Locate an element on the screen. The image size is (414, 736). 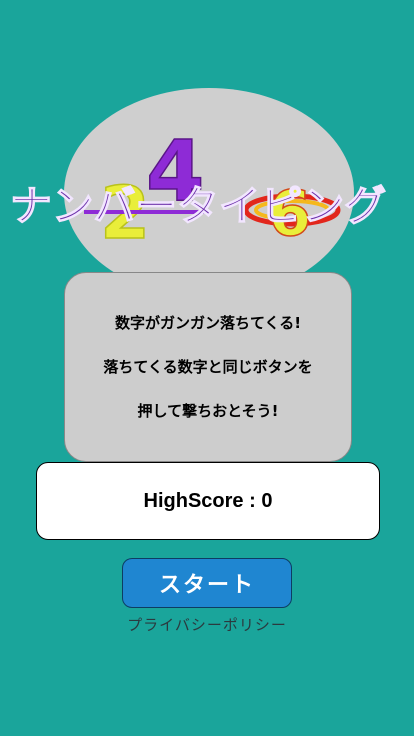
start-button: スタート is located at coordinates (207, 583).